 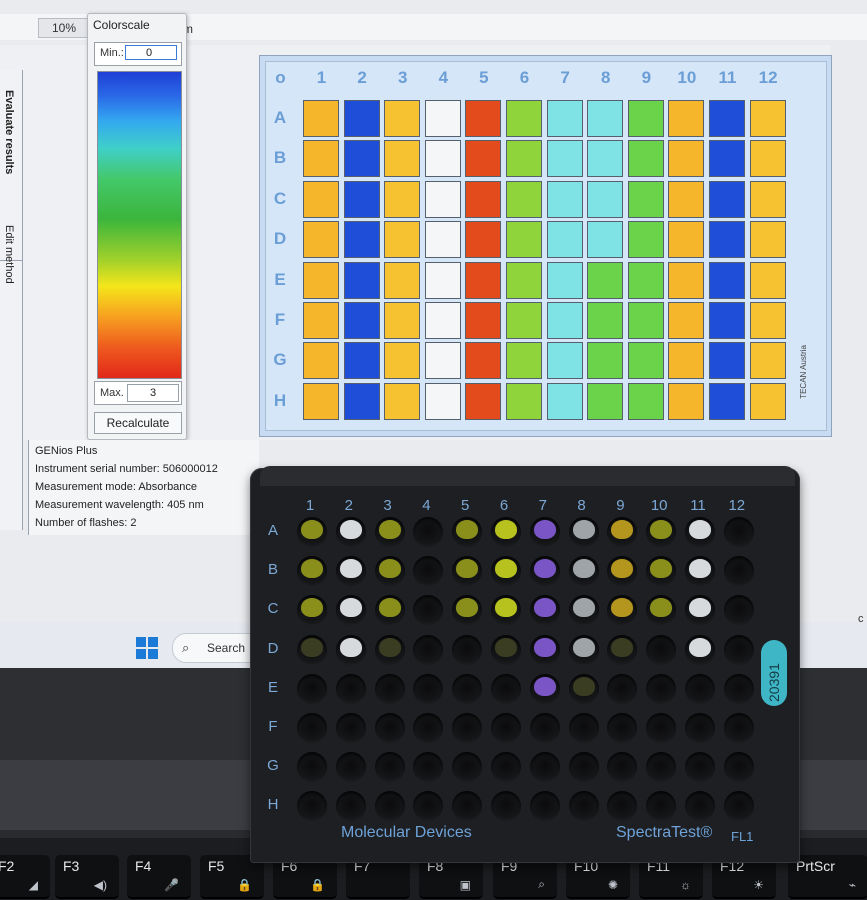 What do you see at coordinates (87, 877) in the screenshot?
I see `function-key: F3 ◀)` at bounding box center [87, 877].